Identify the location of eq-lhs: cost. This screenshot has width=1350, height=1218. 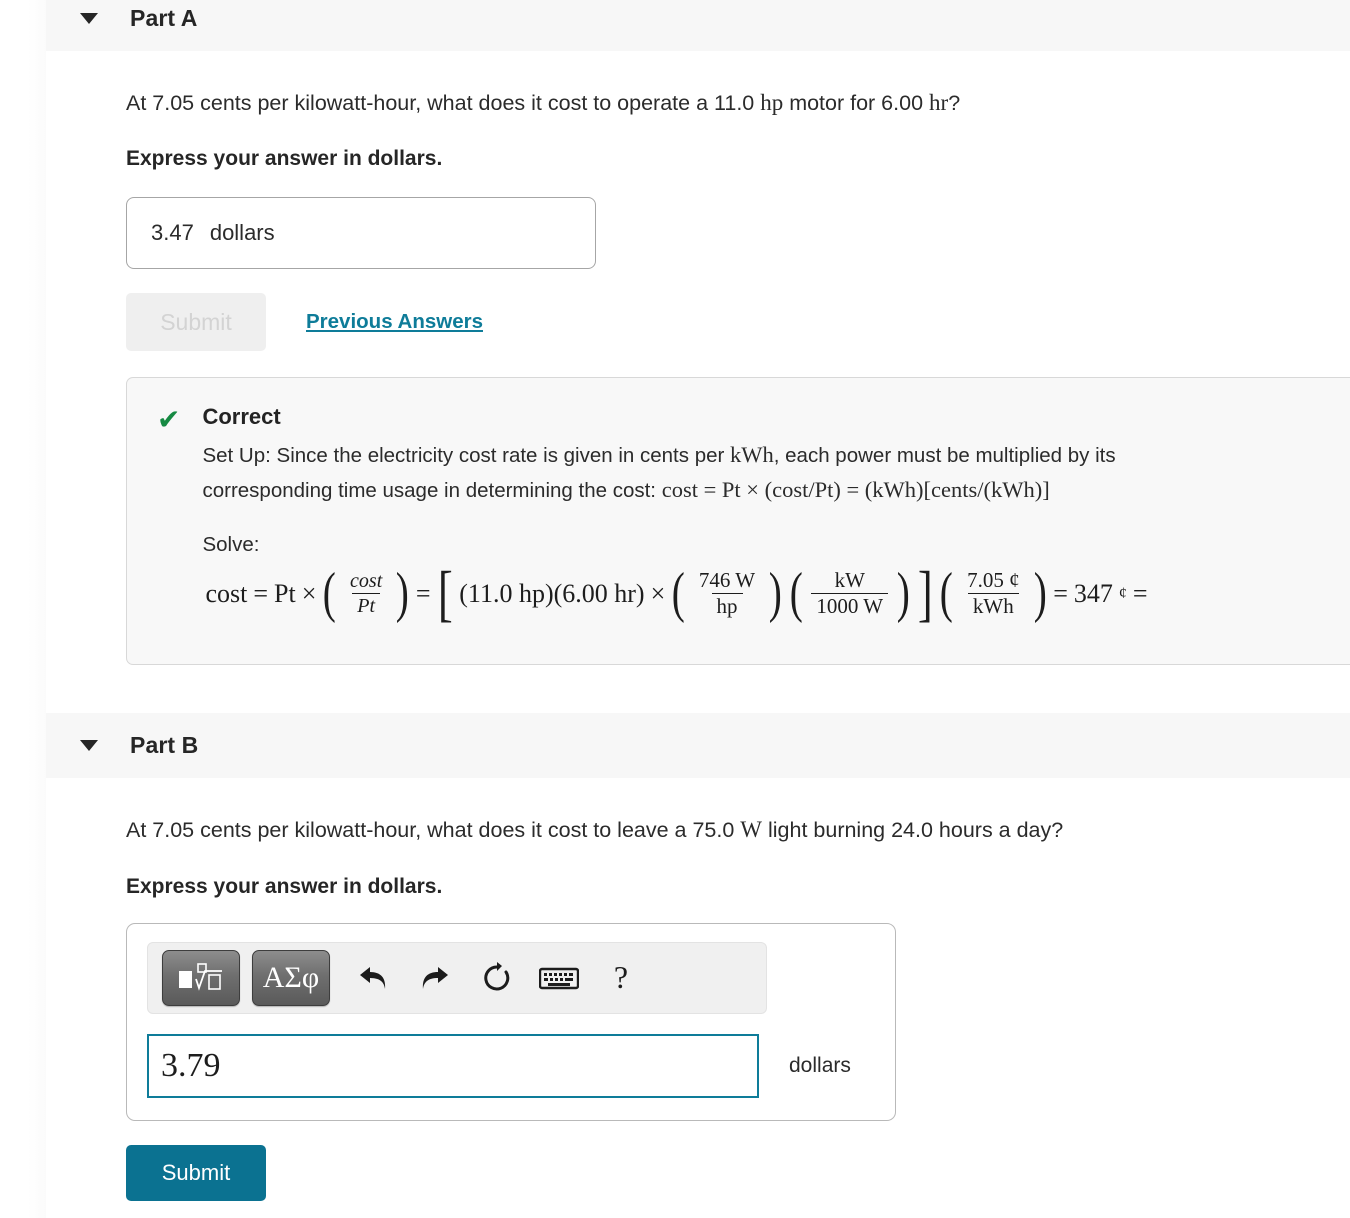
(226, 593).